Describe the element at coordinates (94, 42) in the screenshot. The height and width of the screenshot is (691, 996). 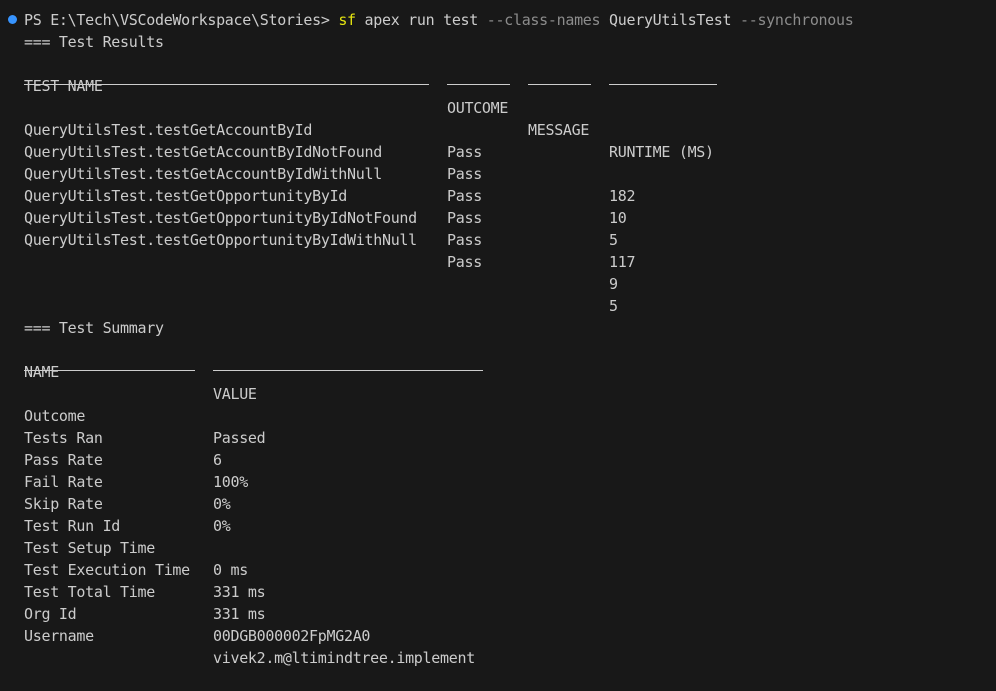
I see `results-heading: === Test Results` at that location.